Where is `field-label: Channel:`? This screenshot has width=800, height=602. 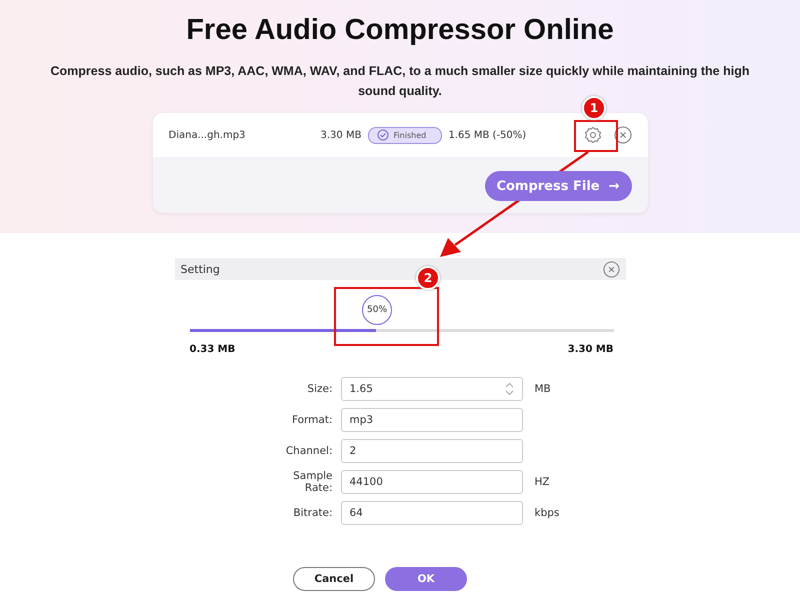
field-label: Channel: is located at coordinates (308, 451).